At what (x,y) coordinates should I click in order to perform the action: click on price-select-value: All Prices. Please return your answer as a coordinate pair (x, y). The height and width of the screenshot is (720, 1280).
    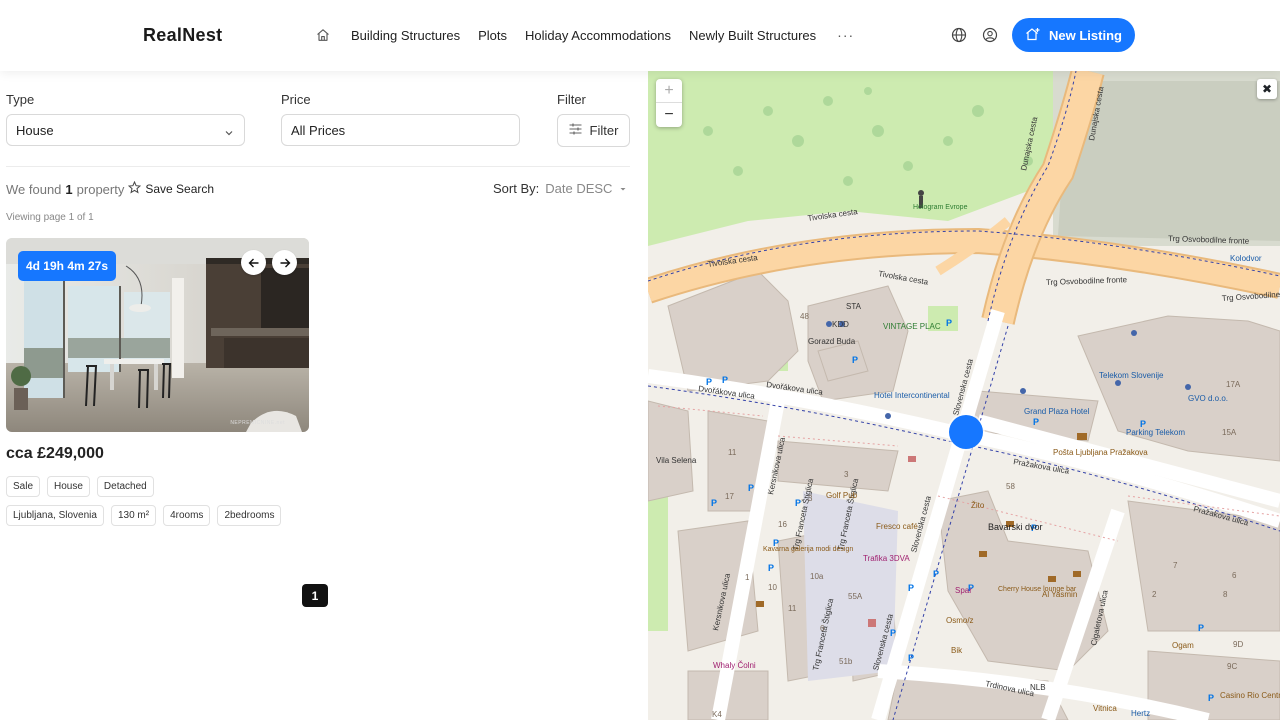
    Looking at the image, I should click on (318, 130).